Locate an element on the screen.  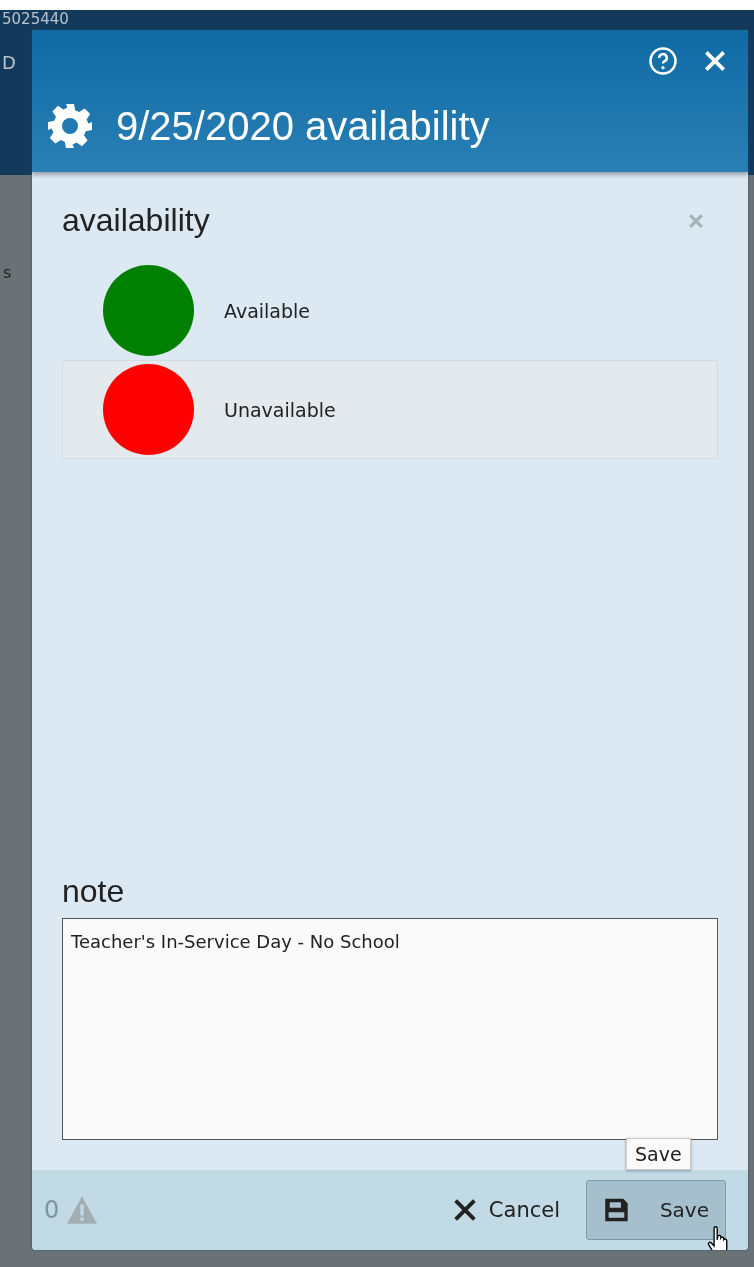
section-label: availability is located at coordinates (136, 220).